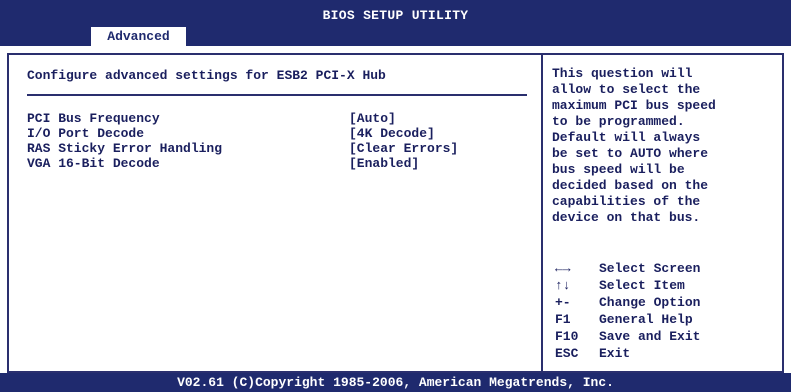 This screenshot has height=392, width=791. What do you see at coordinates (563, 285) in the screenshot?
I see `arrows-vertical-icon: ↑↓` at bounding box center [563, 285].